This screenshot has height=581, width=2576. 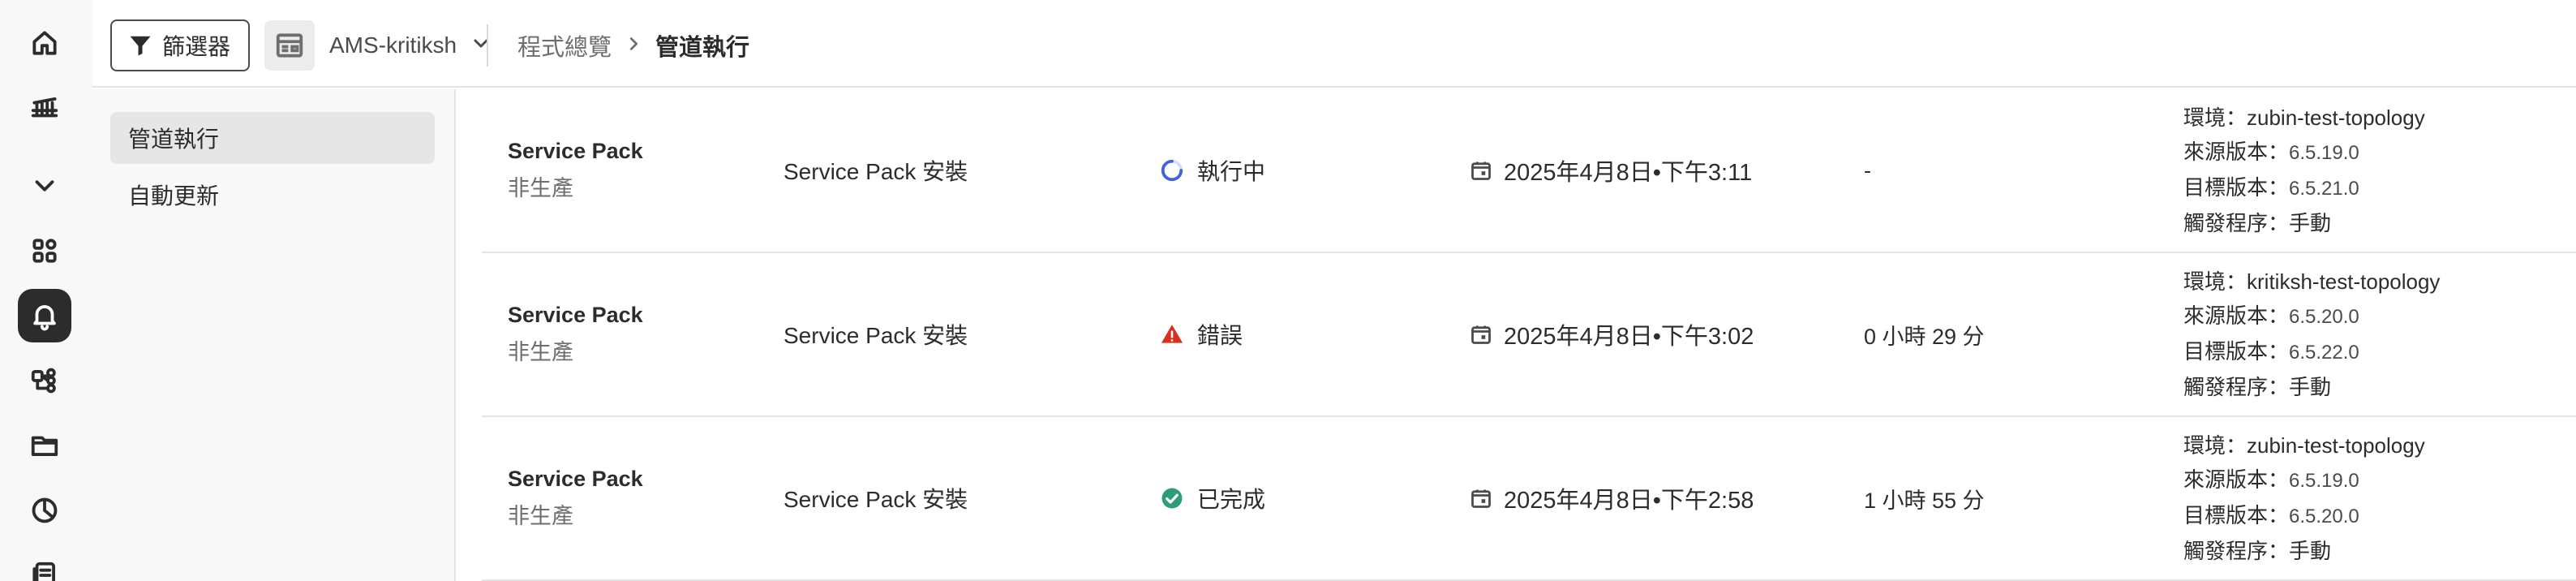 What do you see at coordinates (1629, 501) in the screenshot?
I see `start-date: 2025年4月8日•下午2:58` at bounding box center [1629, 501].